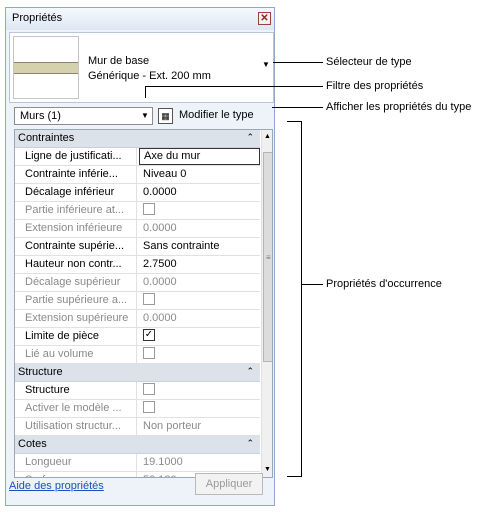 Image resolution: width=488 pixels, height=512 pixels. I want to click on property-row: Longueur 19.1000, so click(137, 463).